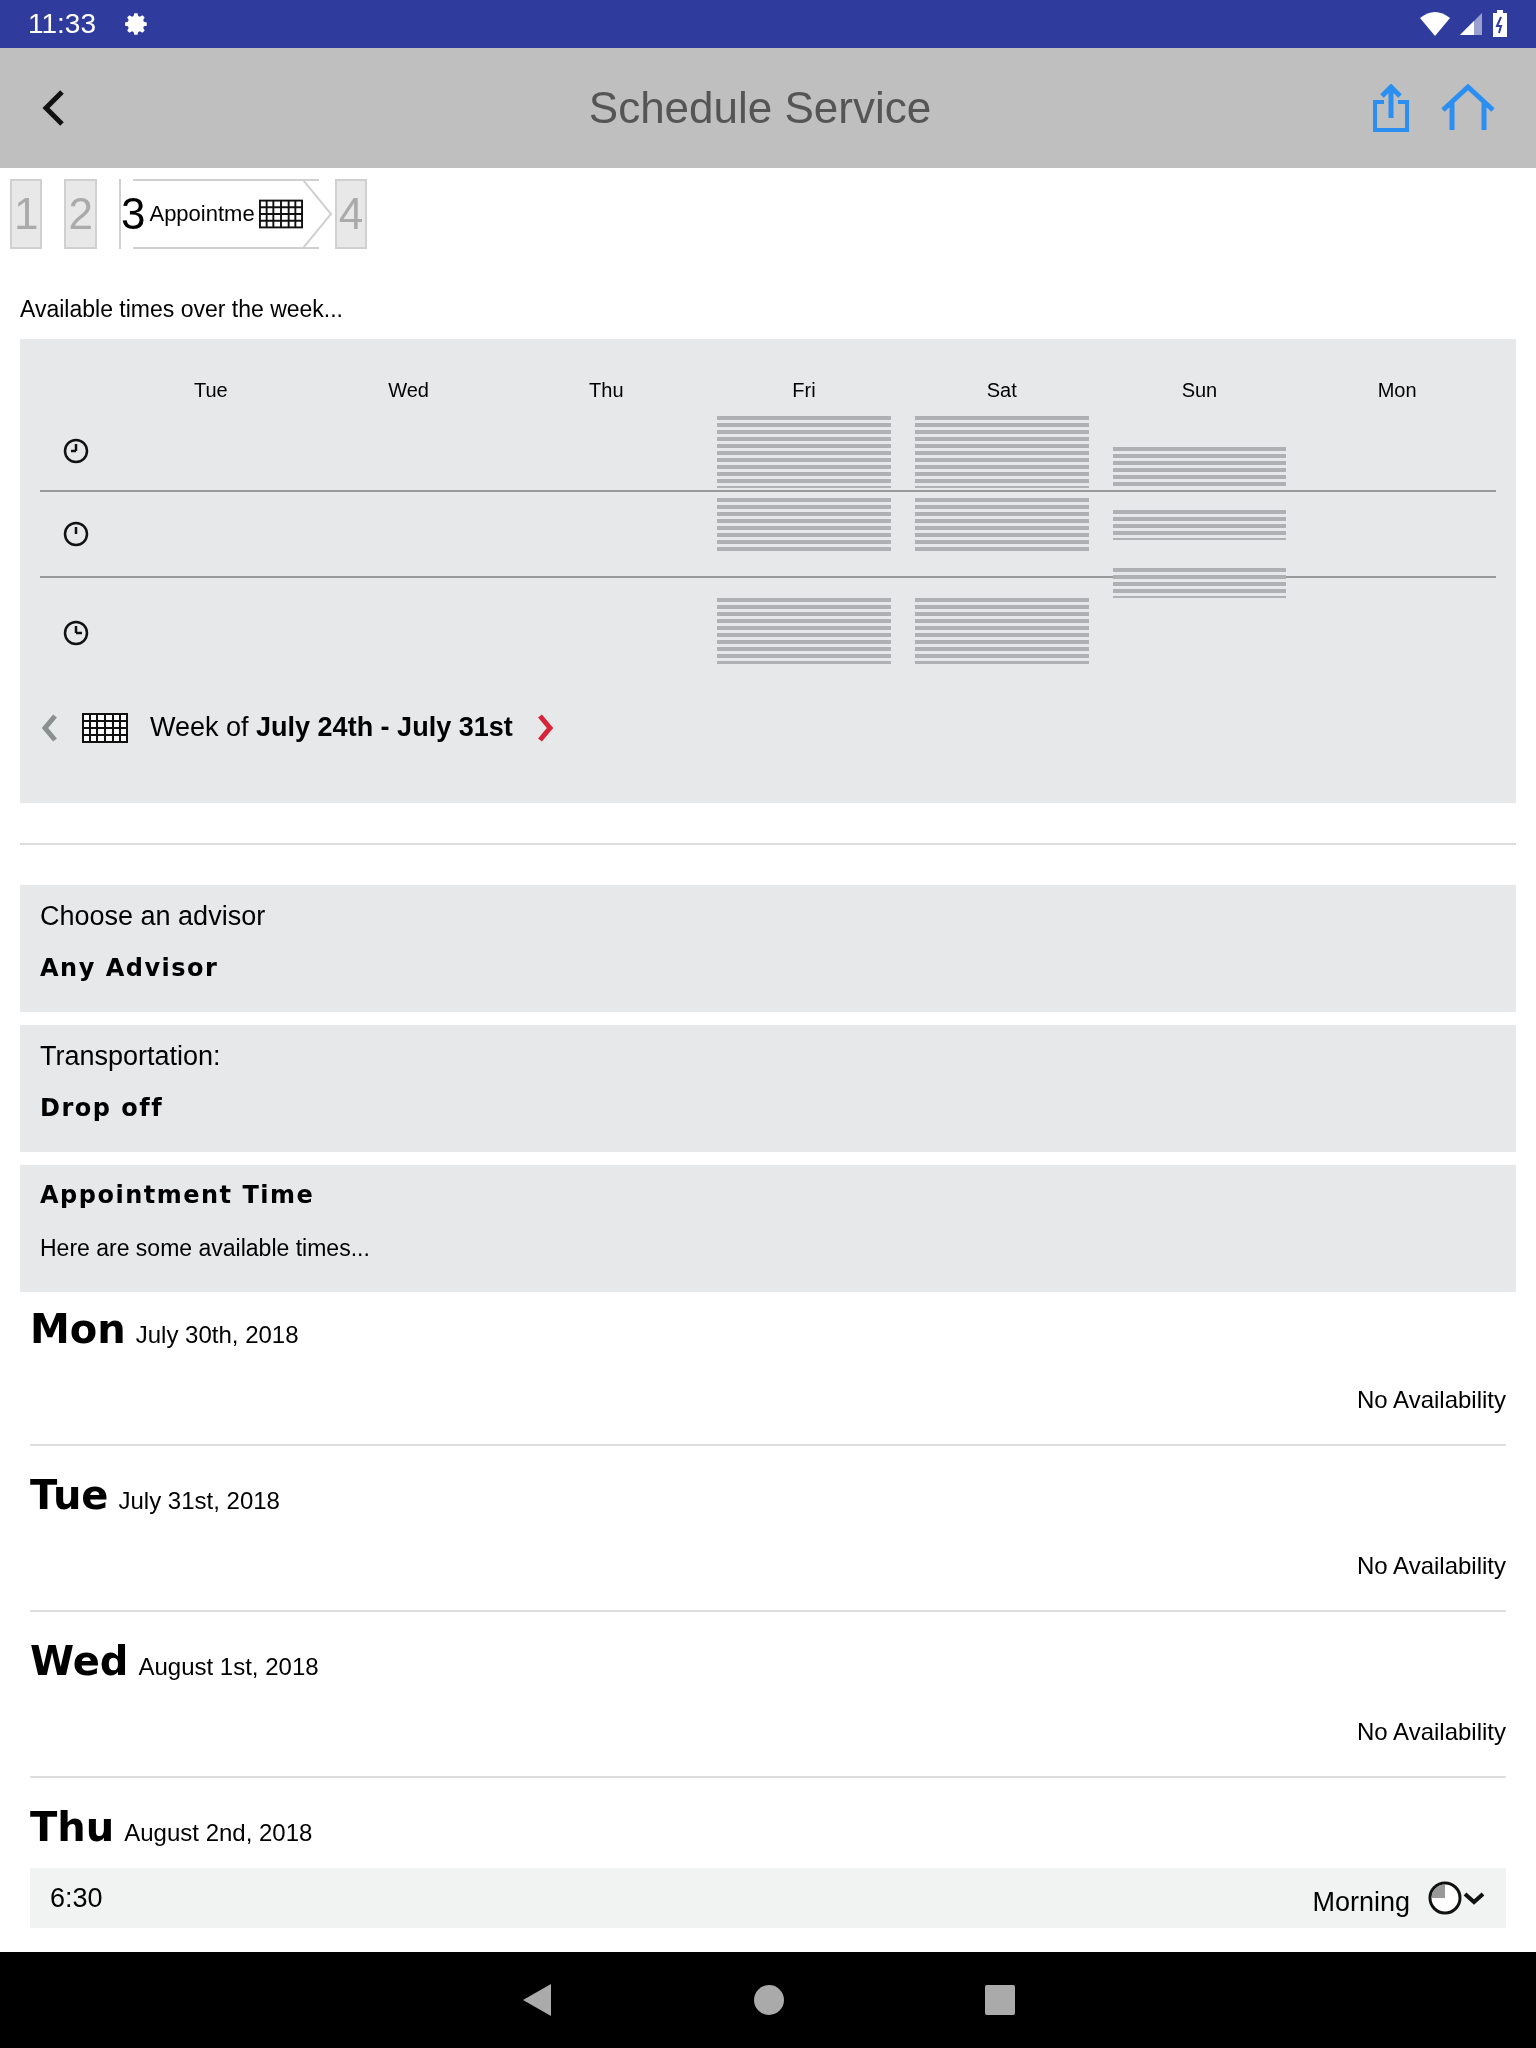 This screenshot has height=2048, width=1536. I want to click on transportation-card: Transportation: Drop off, so click(768, 1088).